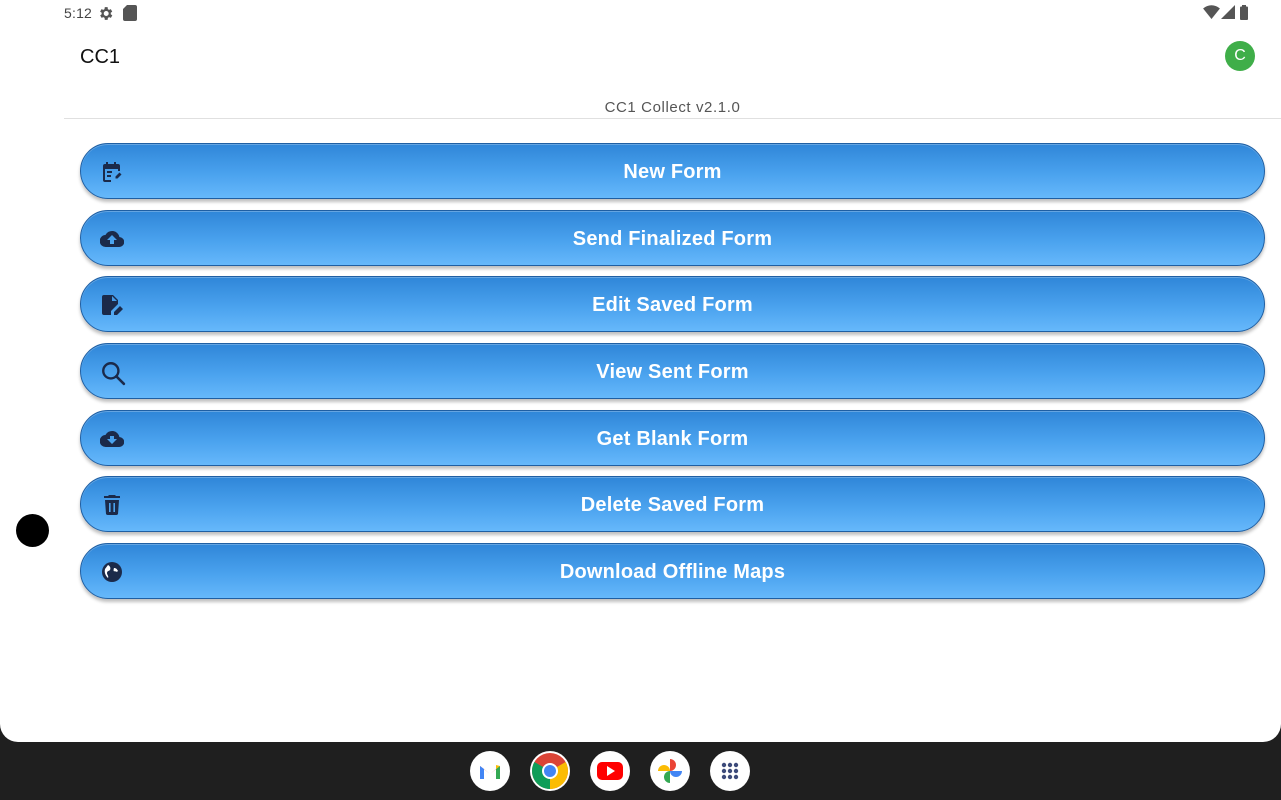  Describe the element at coordinates (670, 771) in the screenshot. I see `photos-icon` at that location.